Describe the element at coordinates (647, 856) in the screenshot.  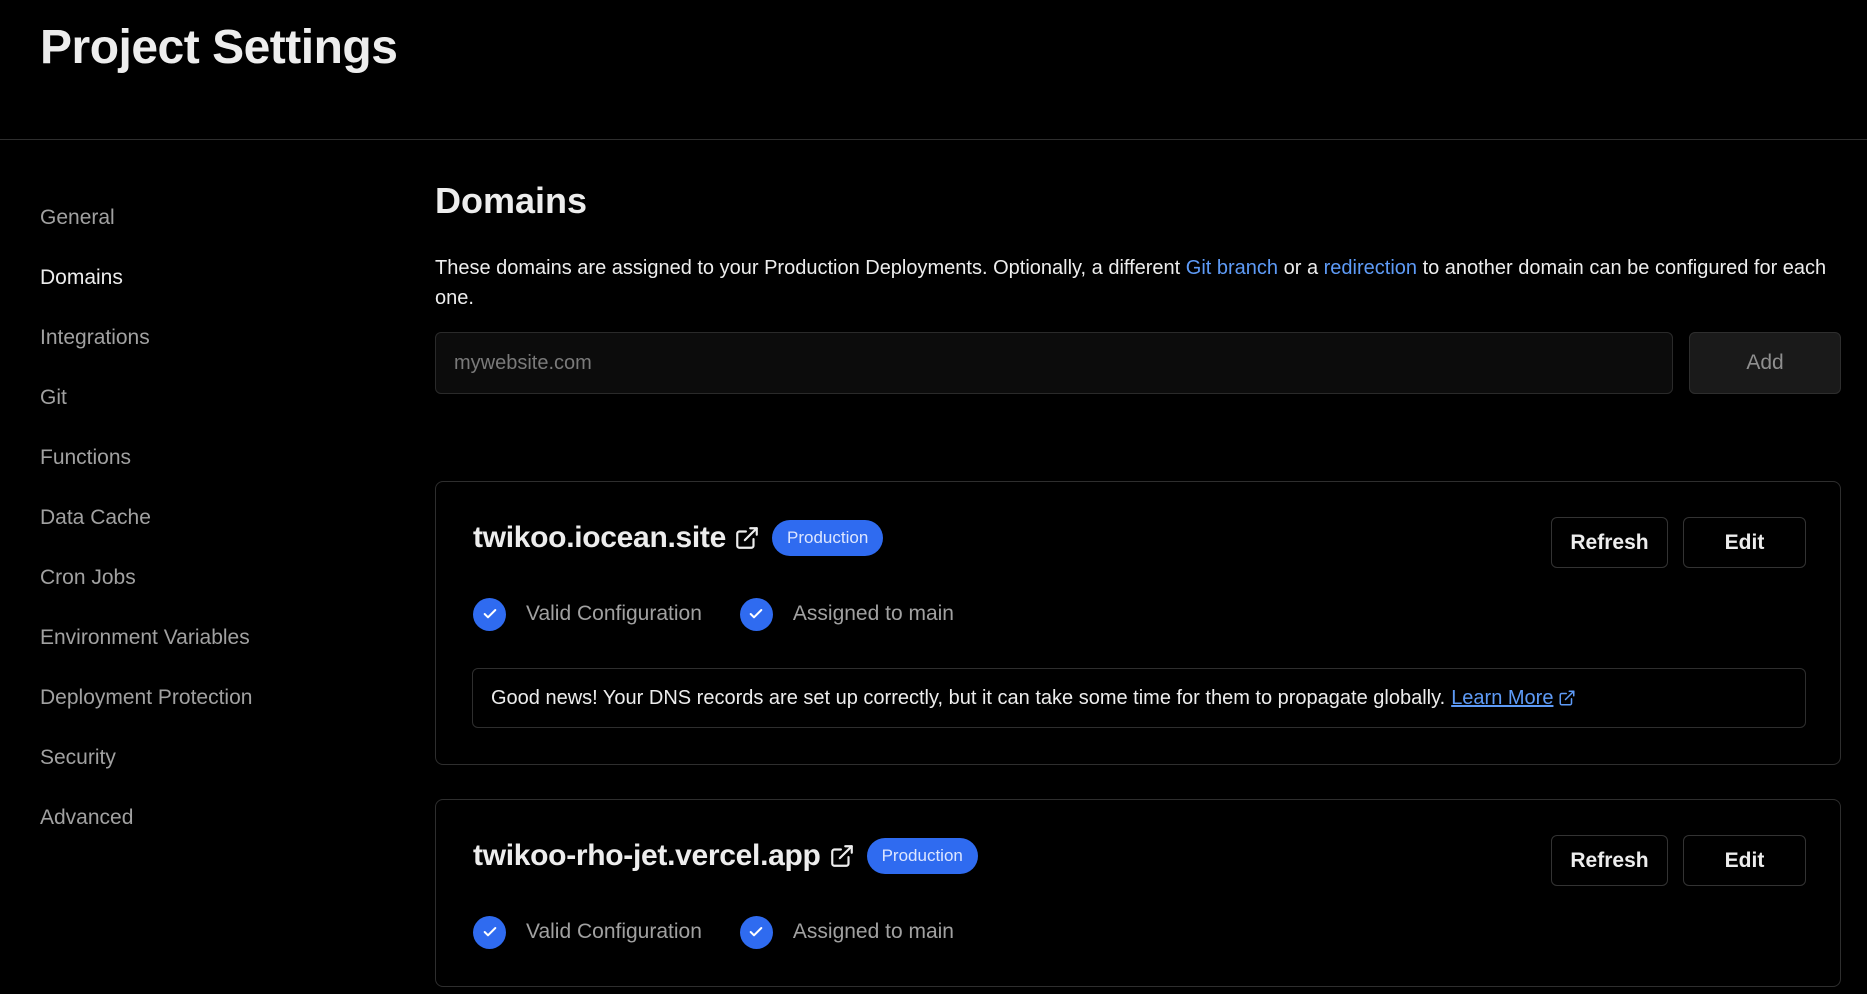
I see `domain-name: twikoo-rho-jet.vercel.app` at that location.